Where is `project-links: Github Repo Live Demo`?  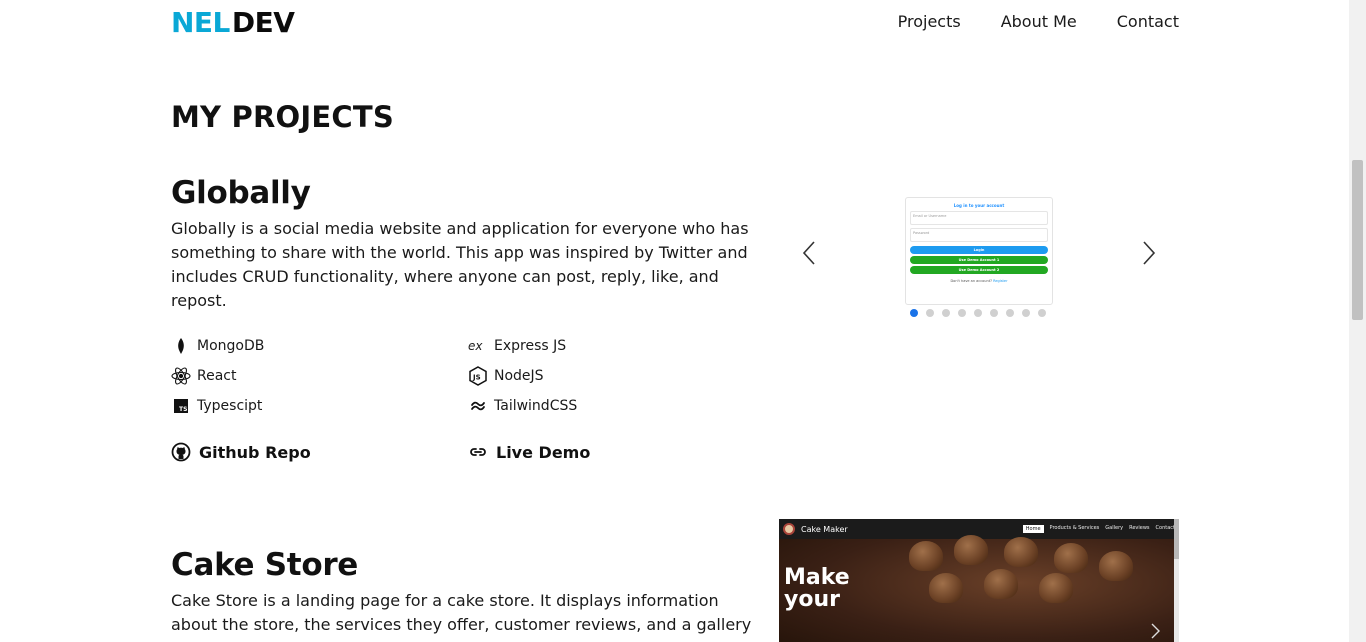 project-links: Github Repo Live Demo is located at coordinates (471, 452).